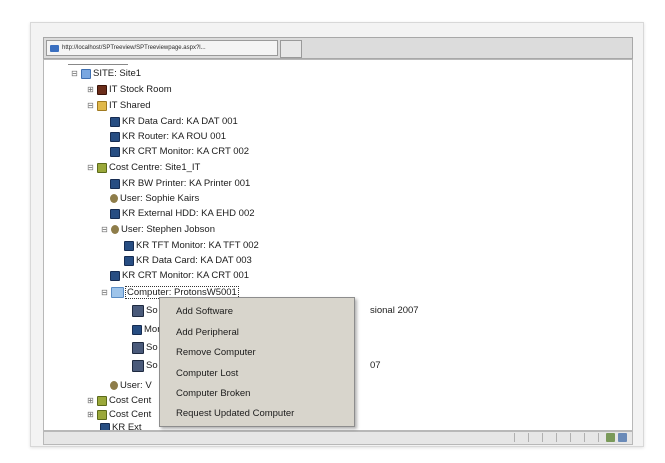 The width and height of the screenshot is (665, 463). I want to click on tree-row-item: KR BW Printer: KA Printer 001, so click(180, 183).